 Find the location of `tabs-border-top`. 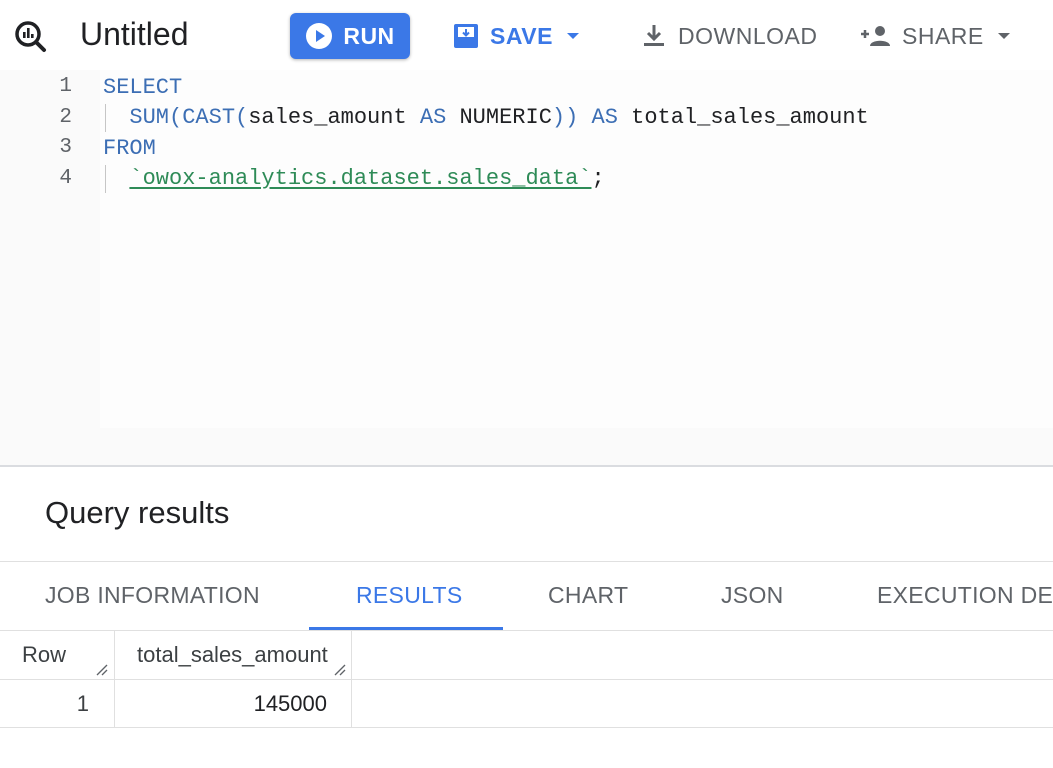

tabs-border-top is located at coordinates (526, 561).